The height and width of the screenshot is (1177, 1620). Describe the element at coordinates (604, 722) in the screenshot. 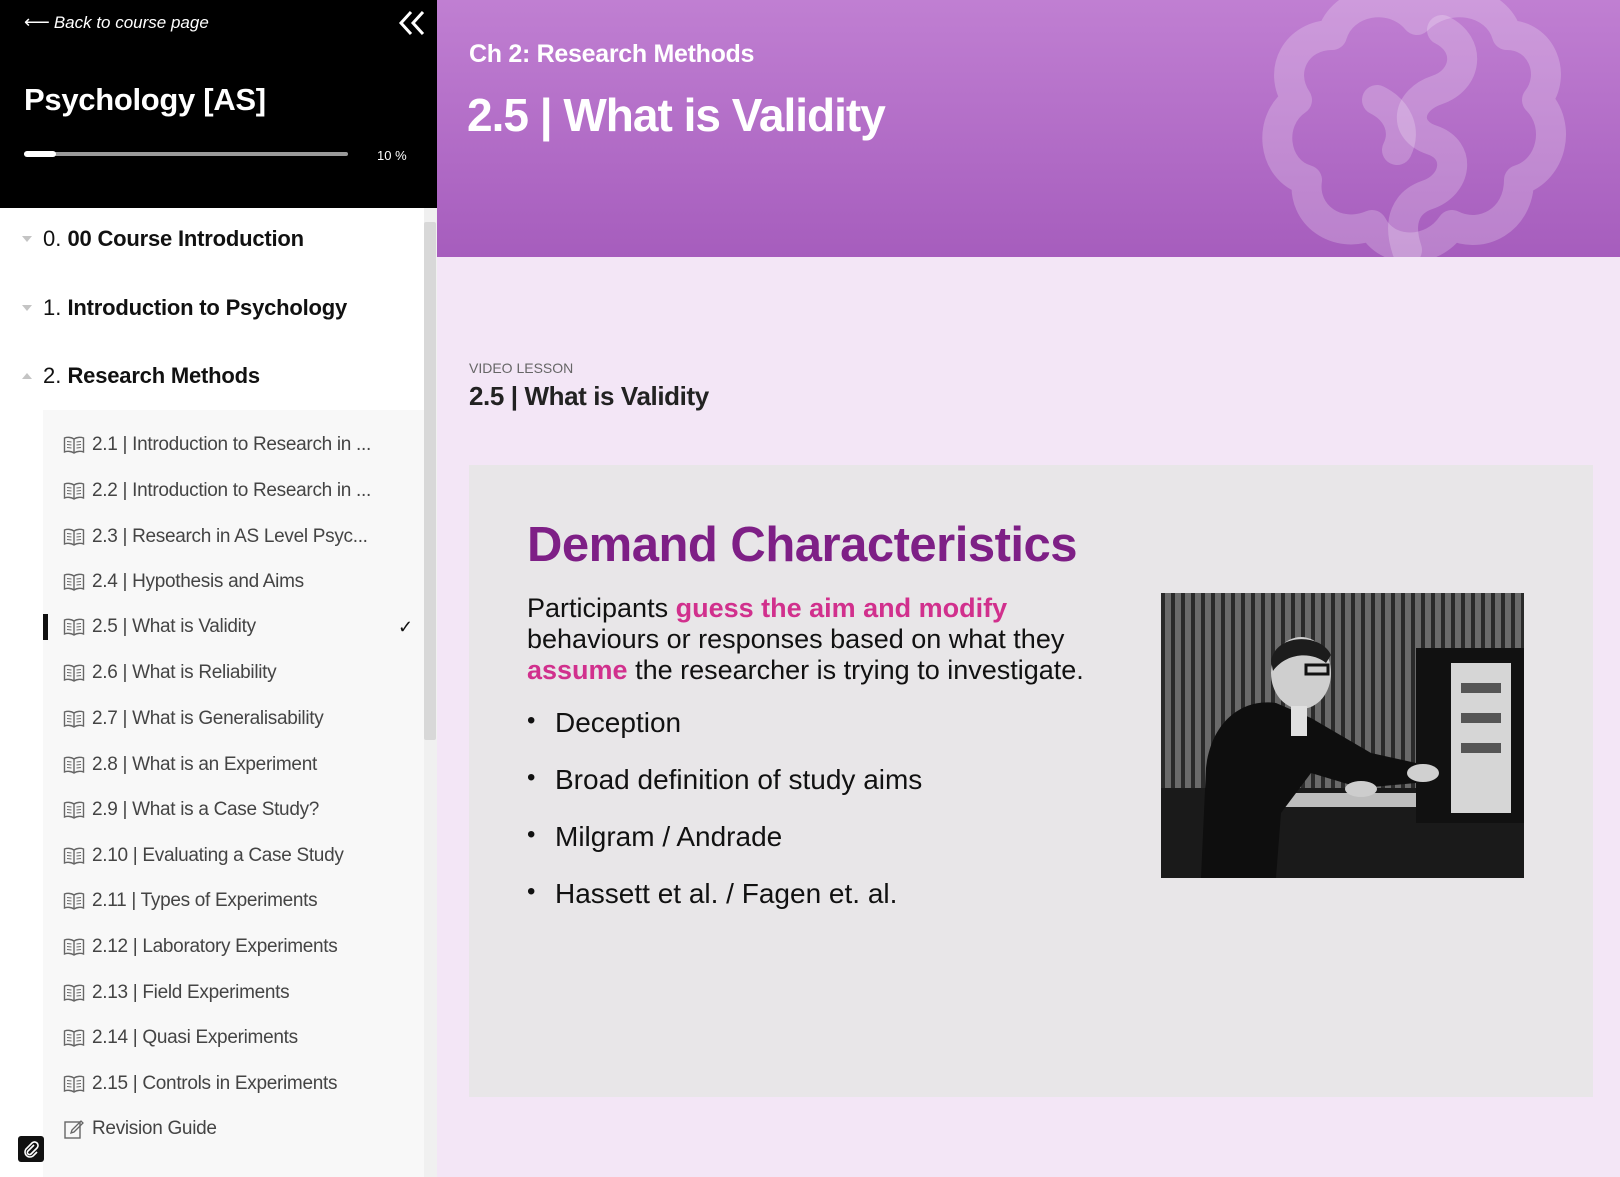

I see `bullet-item: • Deception` at that location.